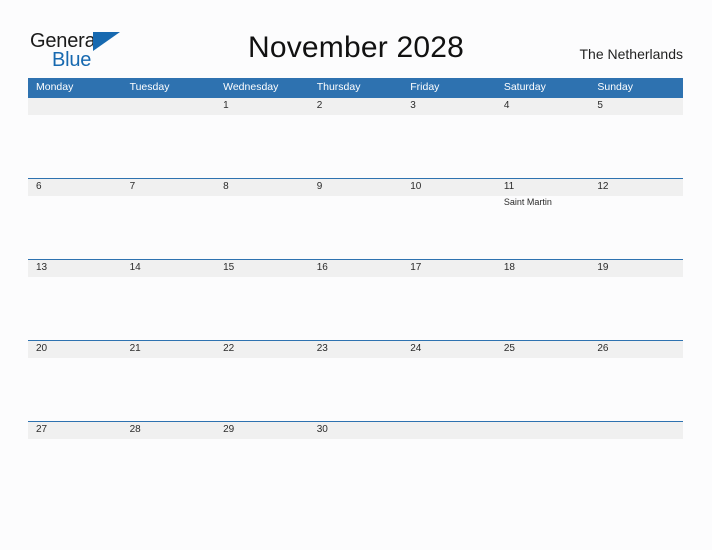  Describe the element at coordinates (135, 267) in the screenshot. I see `day-number: 14` at that location.